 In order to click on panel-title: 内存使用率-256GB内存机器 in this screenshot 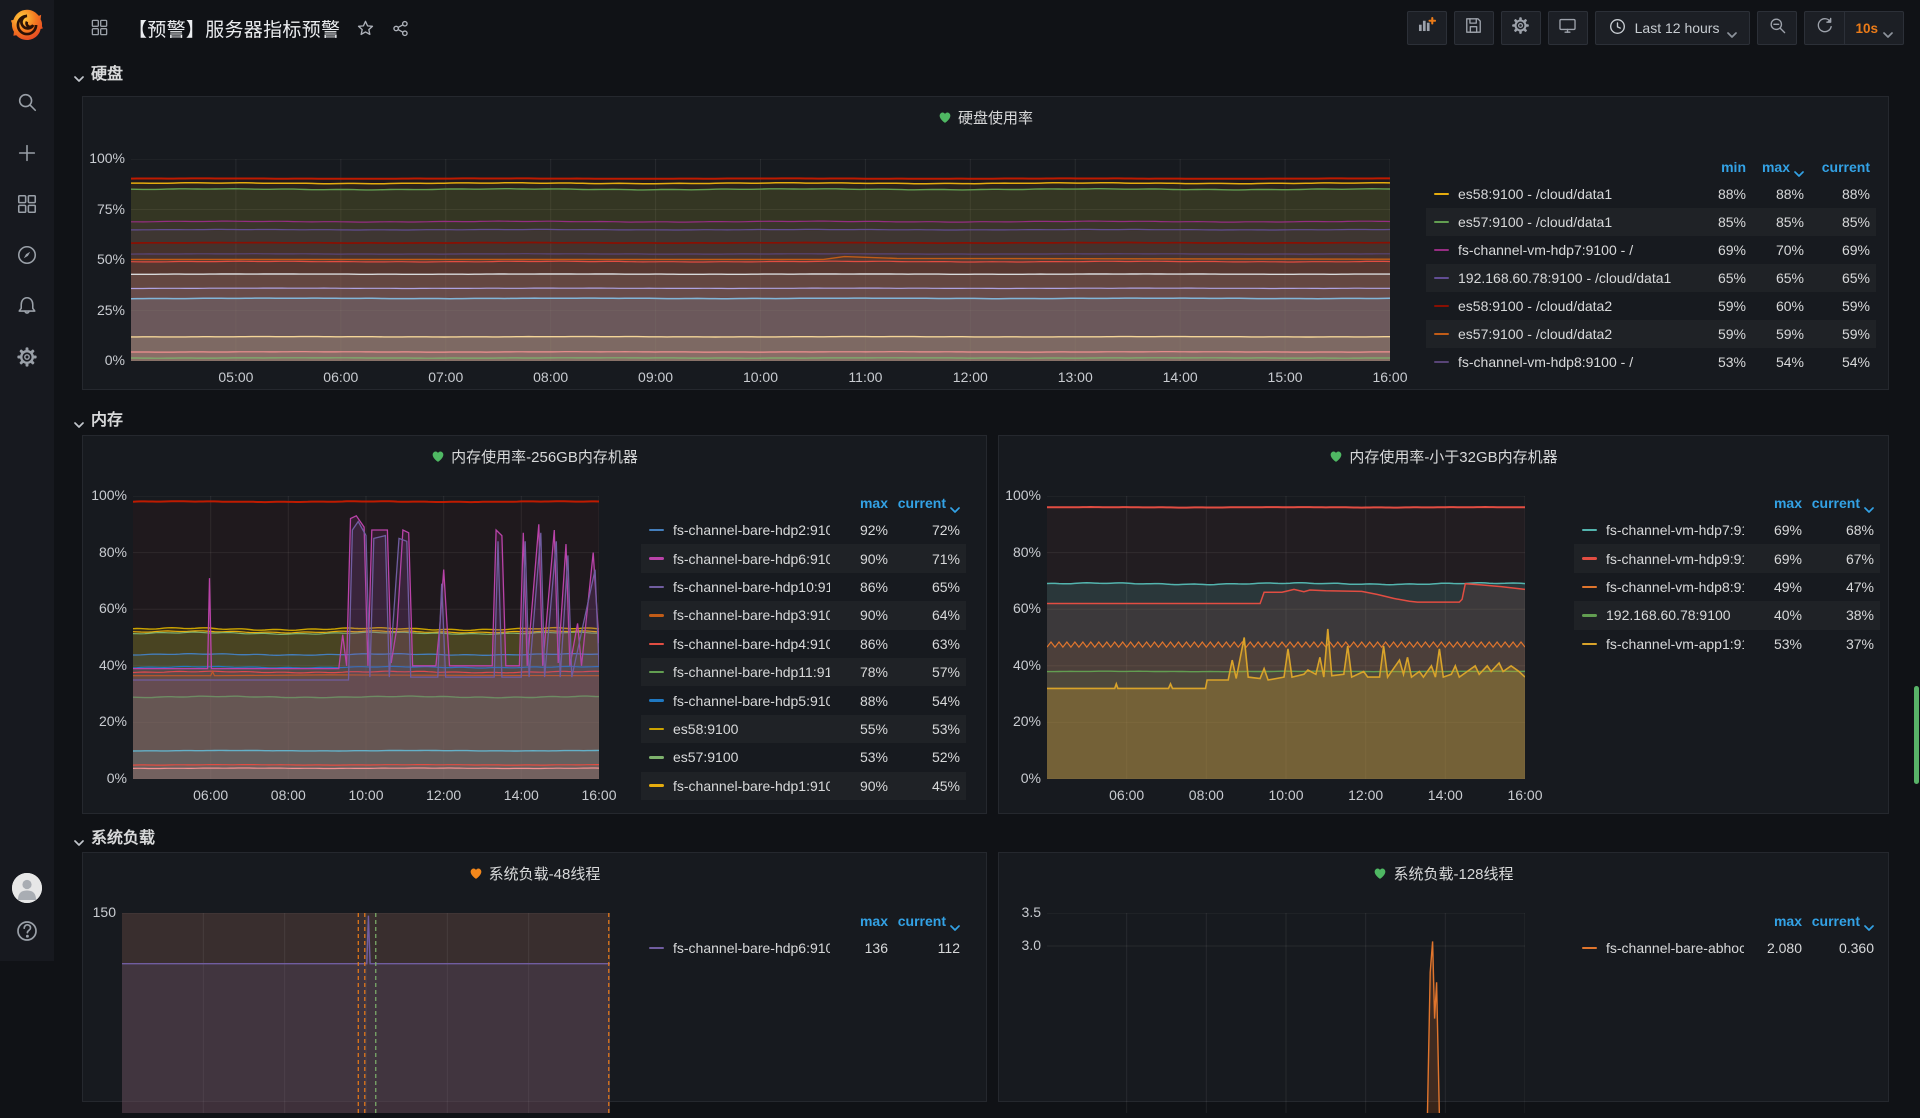, I will do `click(534, 457)`.